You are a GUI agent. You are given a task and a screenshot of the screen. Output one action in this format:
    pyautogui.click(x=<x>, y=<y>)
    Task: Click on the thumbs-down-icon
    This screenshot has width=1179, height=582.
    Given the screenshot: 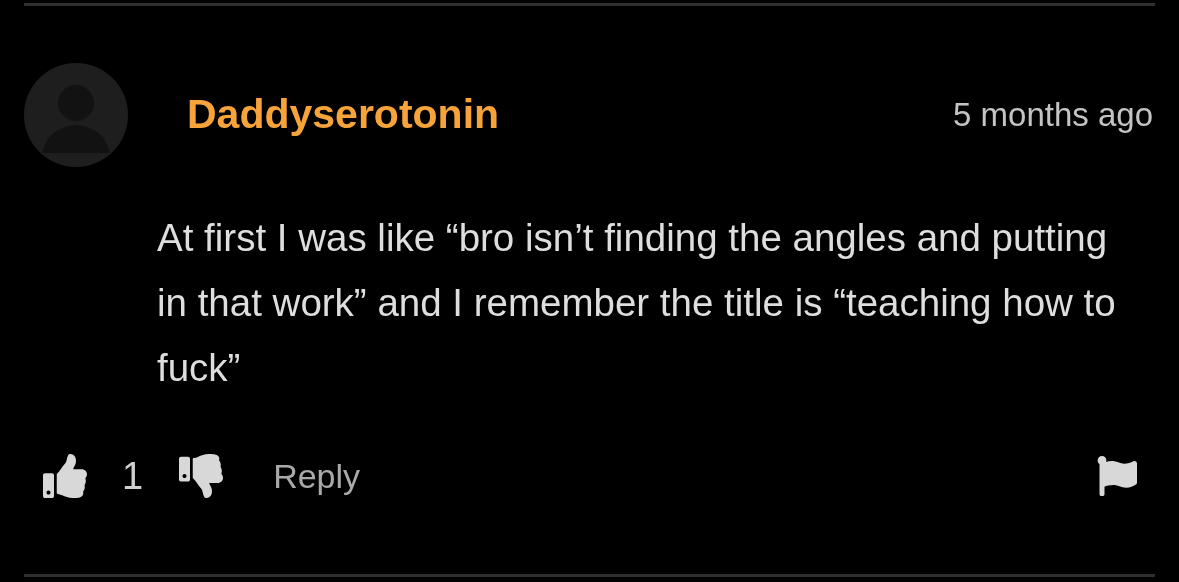 What is the action you would take?
    pyautogui.click(x=201, y=476)
    